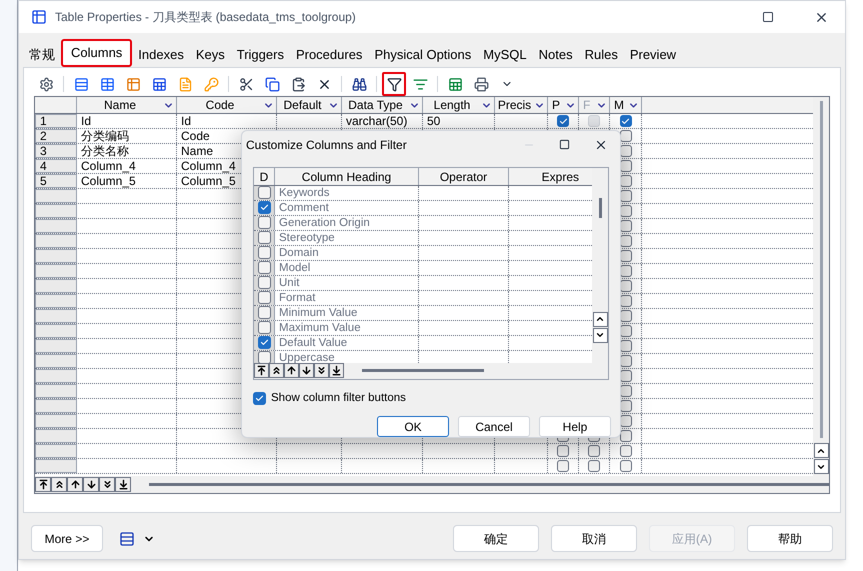 This screenshot has height=571, width=863. I want to click on table-cell: Minimum Value, so click(318, 312).